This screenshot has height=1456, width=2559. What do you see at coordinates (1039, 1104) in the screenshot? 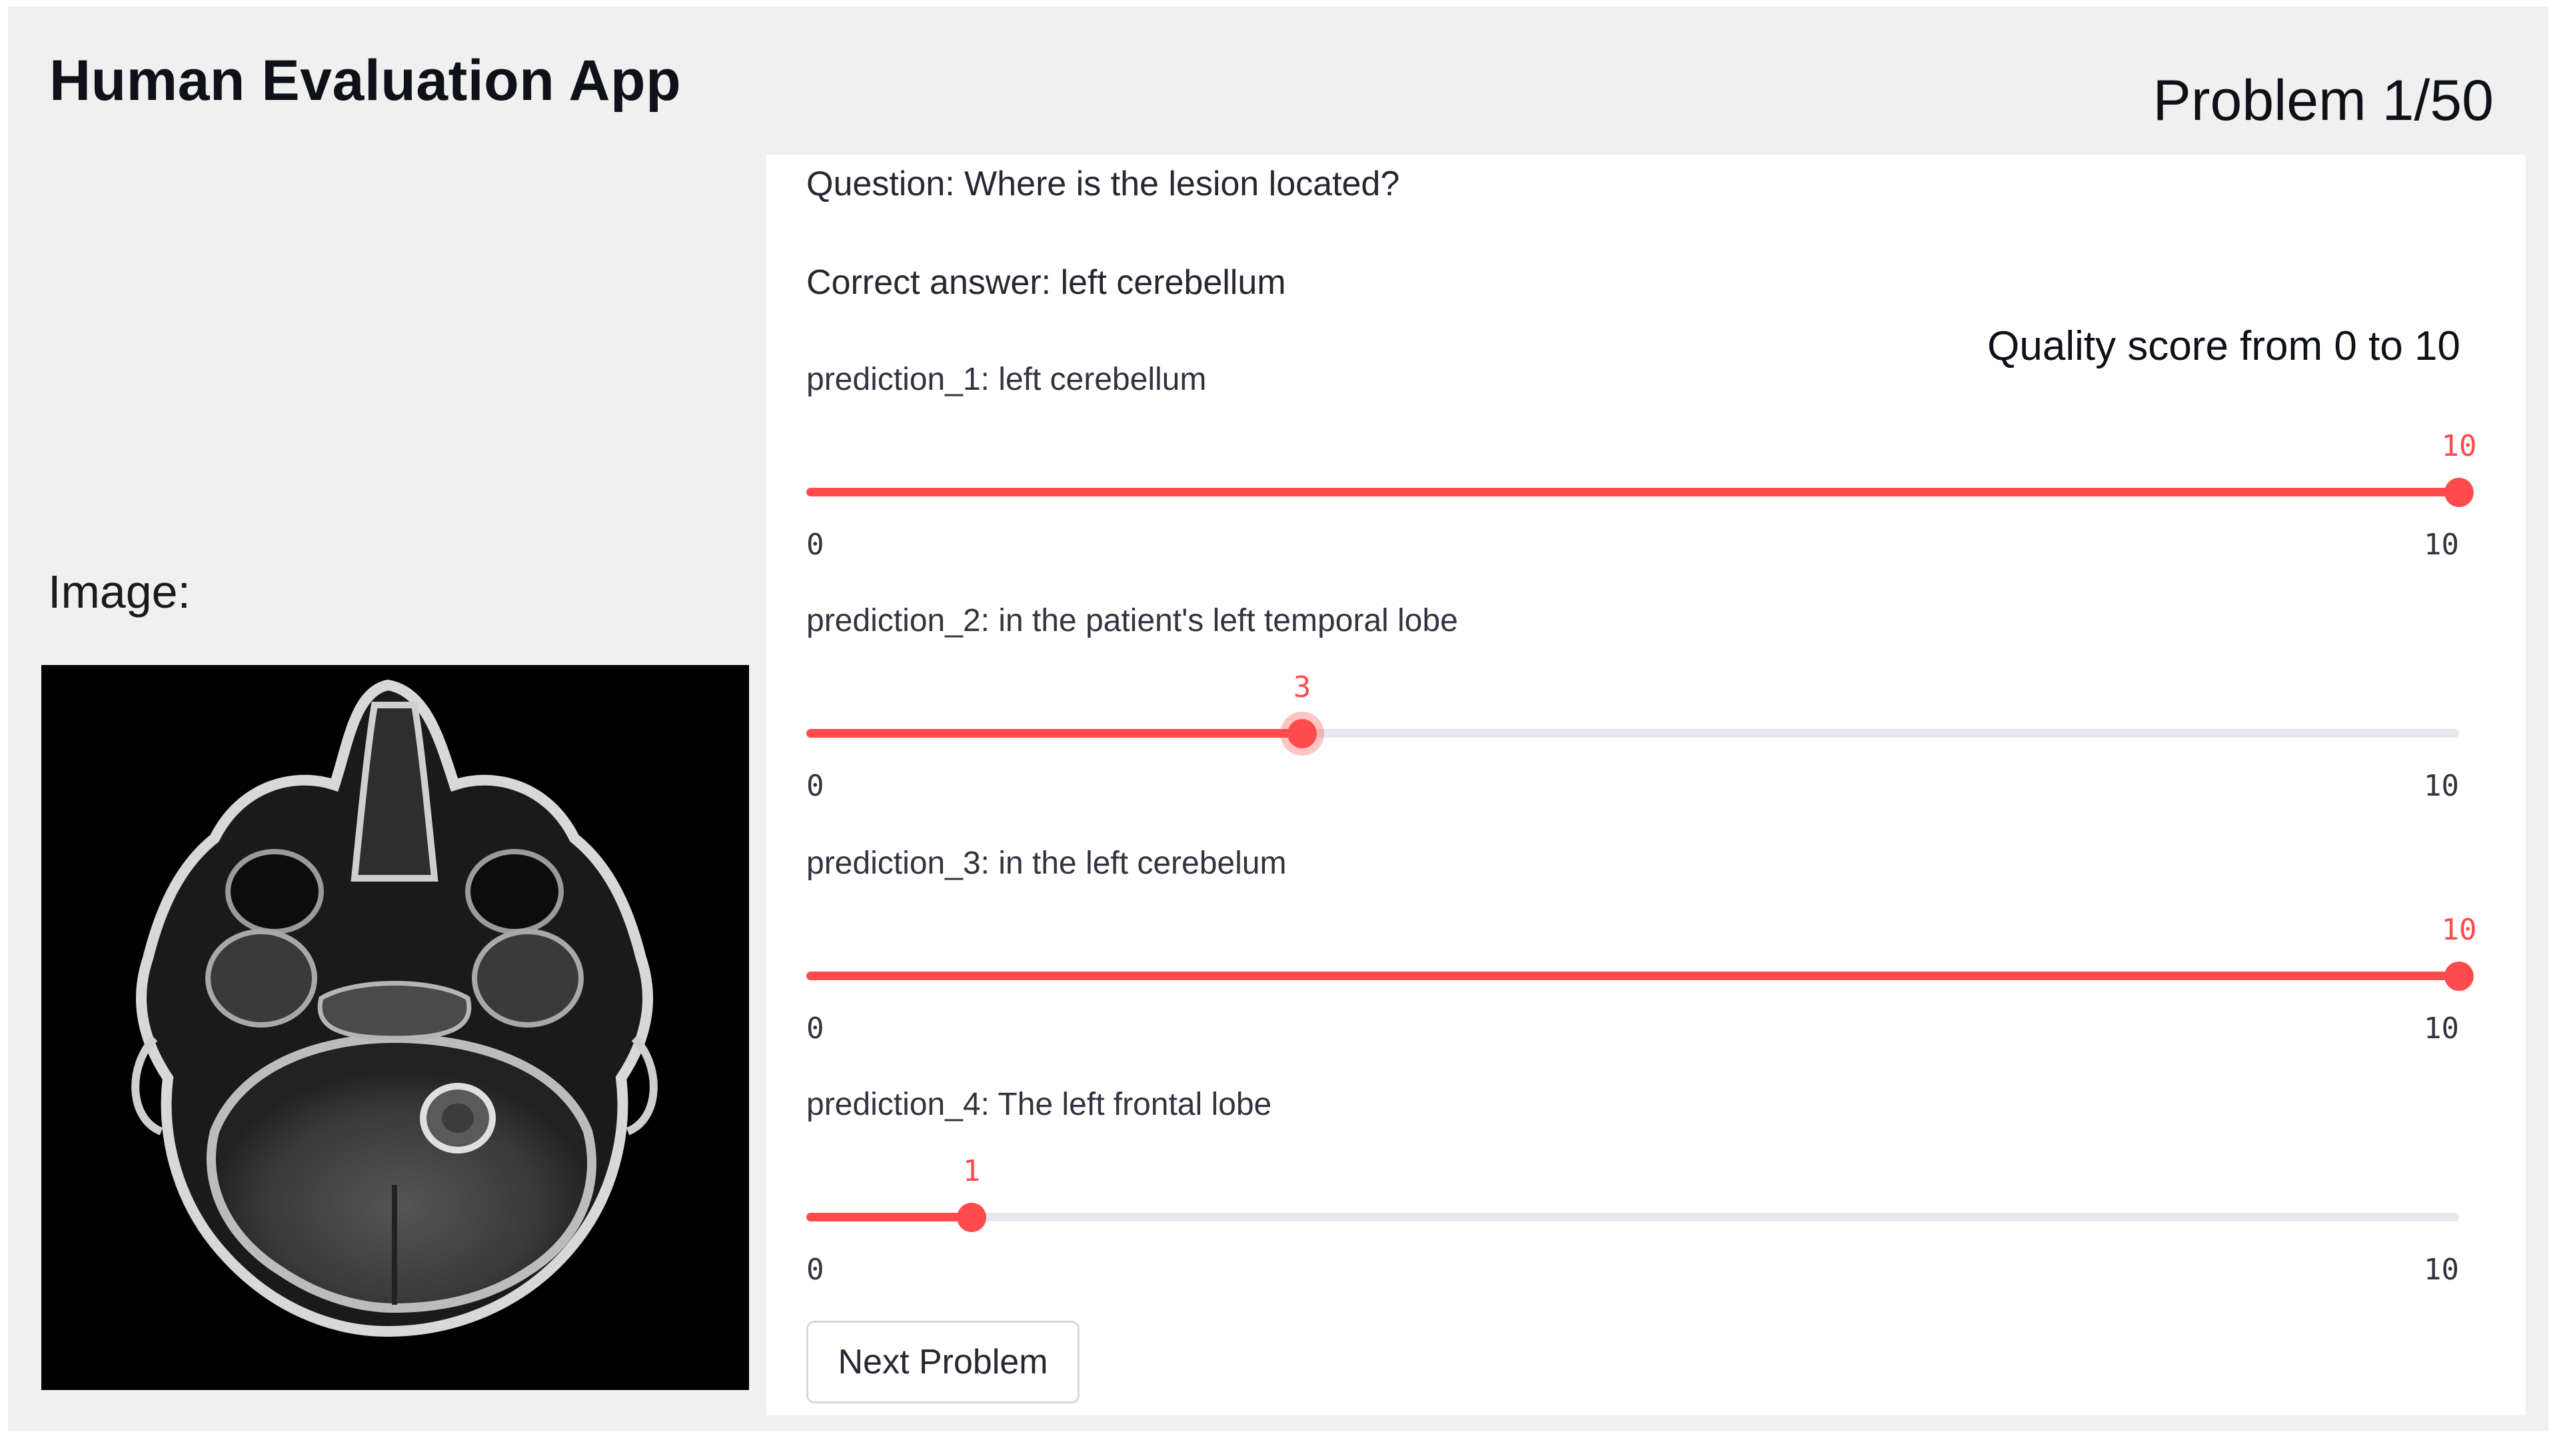
I see `prediction-4-label: prediction_4: The left frontal lobe` at bounding box center [1039, 1104].